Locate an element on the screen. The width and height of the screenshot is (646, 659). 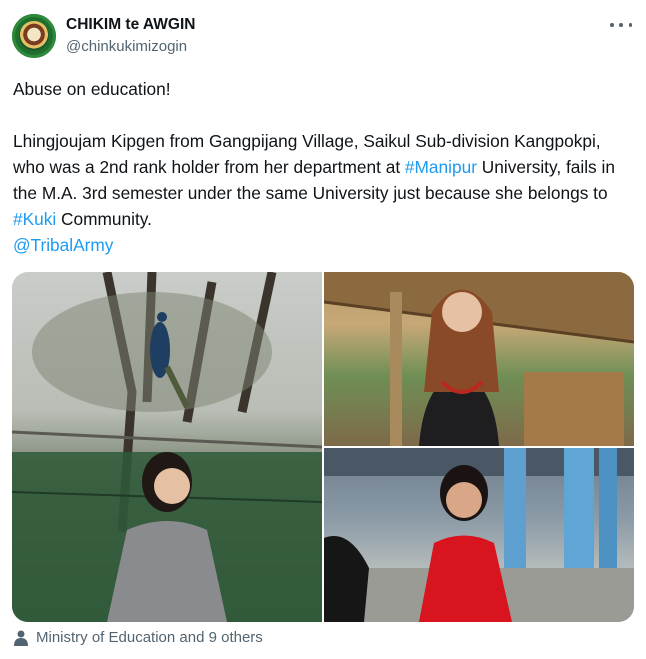
author-handle: @chinkukimizogin is located at coordinates (126, 46).